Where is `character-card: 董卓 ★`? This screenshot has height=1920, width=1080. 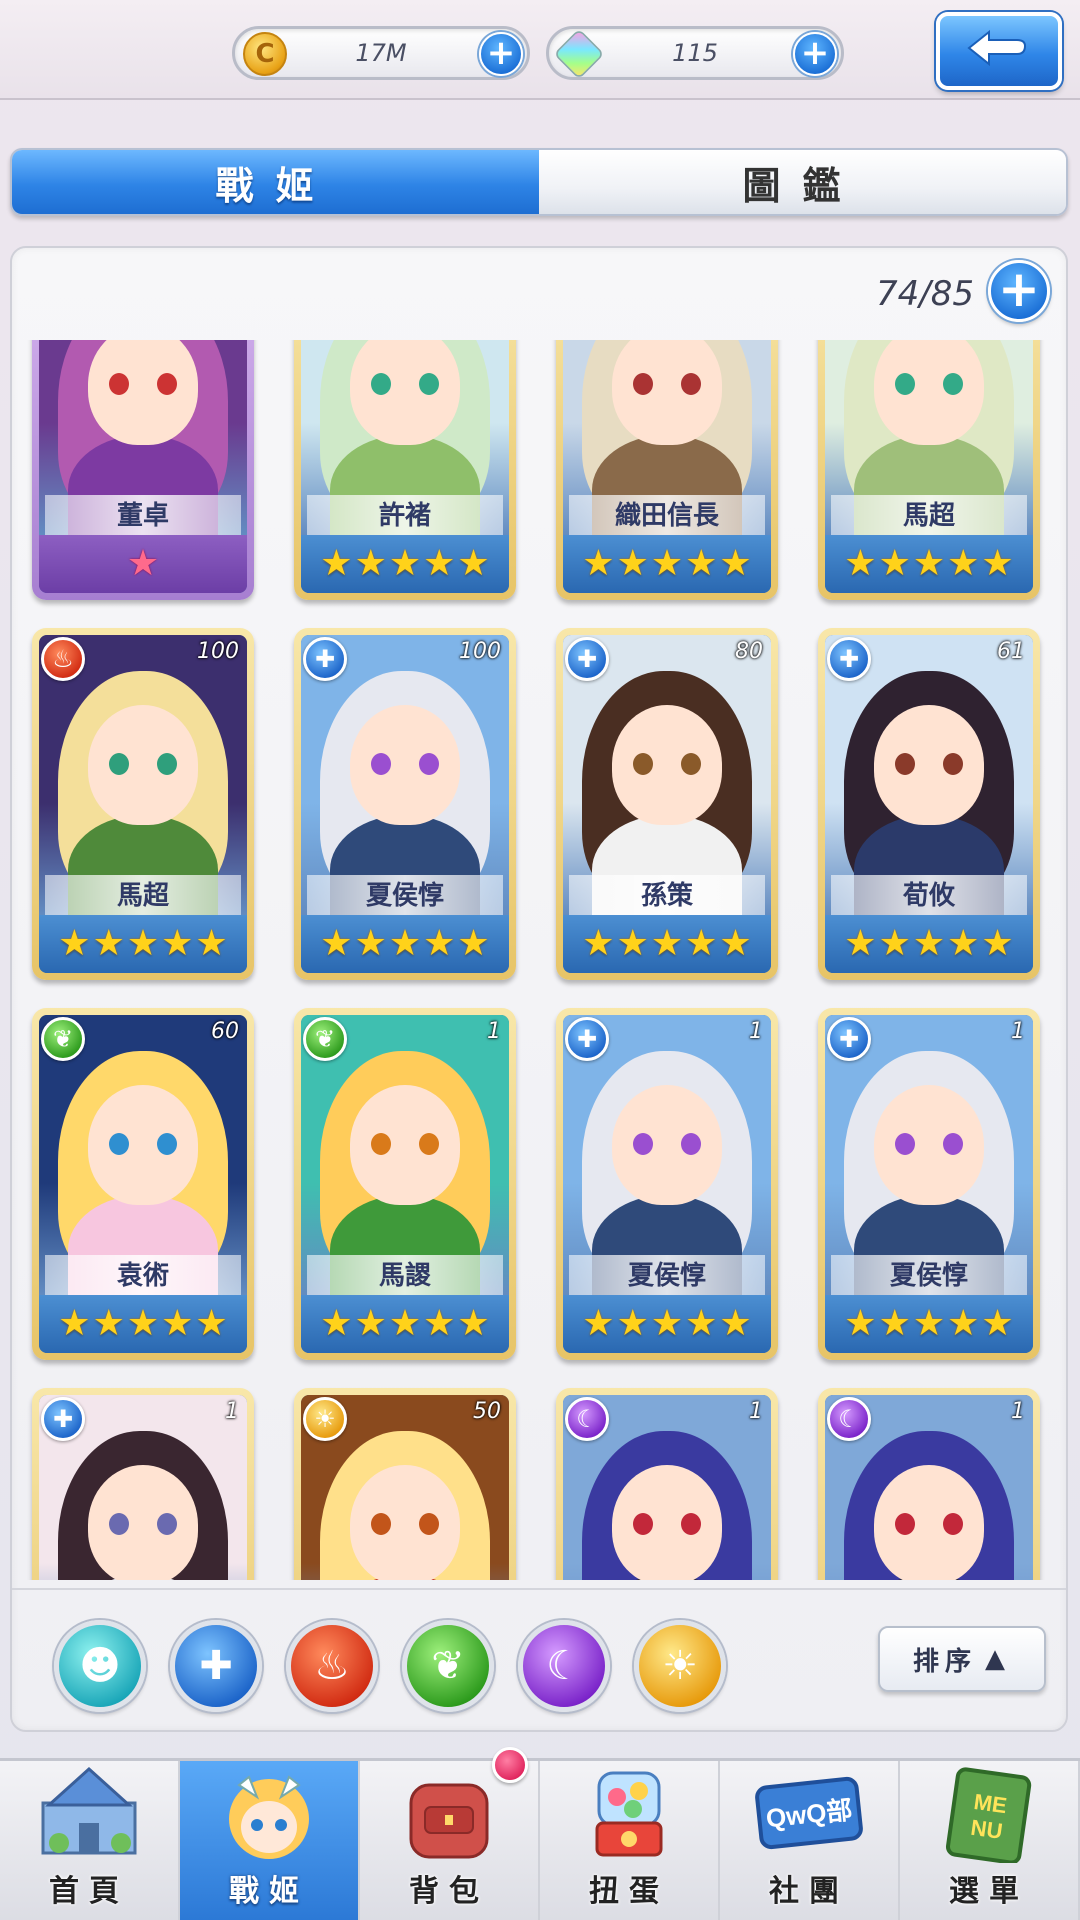
character-card: 董卓 ★ is located at coordinates (143, 470).